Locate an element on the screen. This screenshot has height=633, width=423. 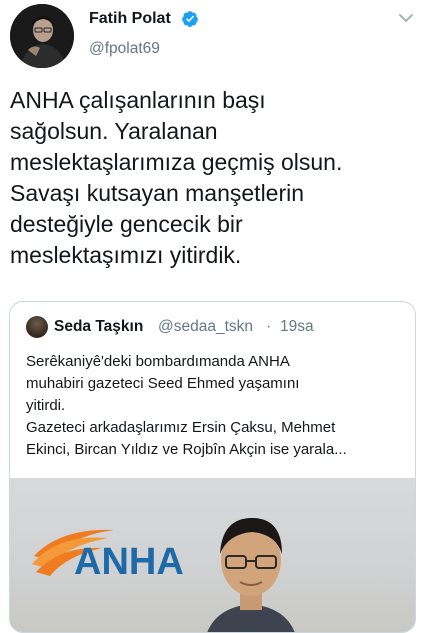
quoted-author-handle: @sedaa_tskn is located at coordinates (205, 327).